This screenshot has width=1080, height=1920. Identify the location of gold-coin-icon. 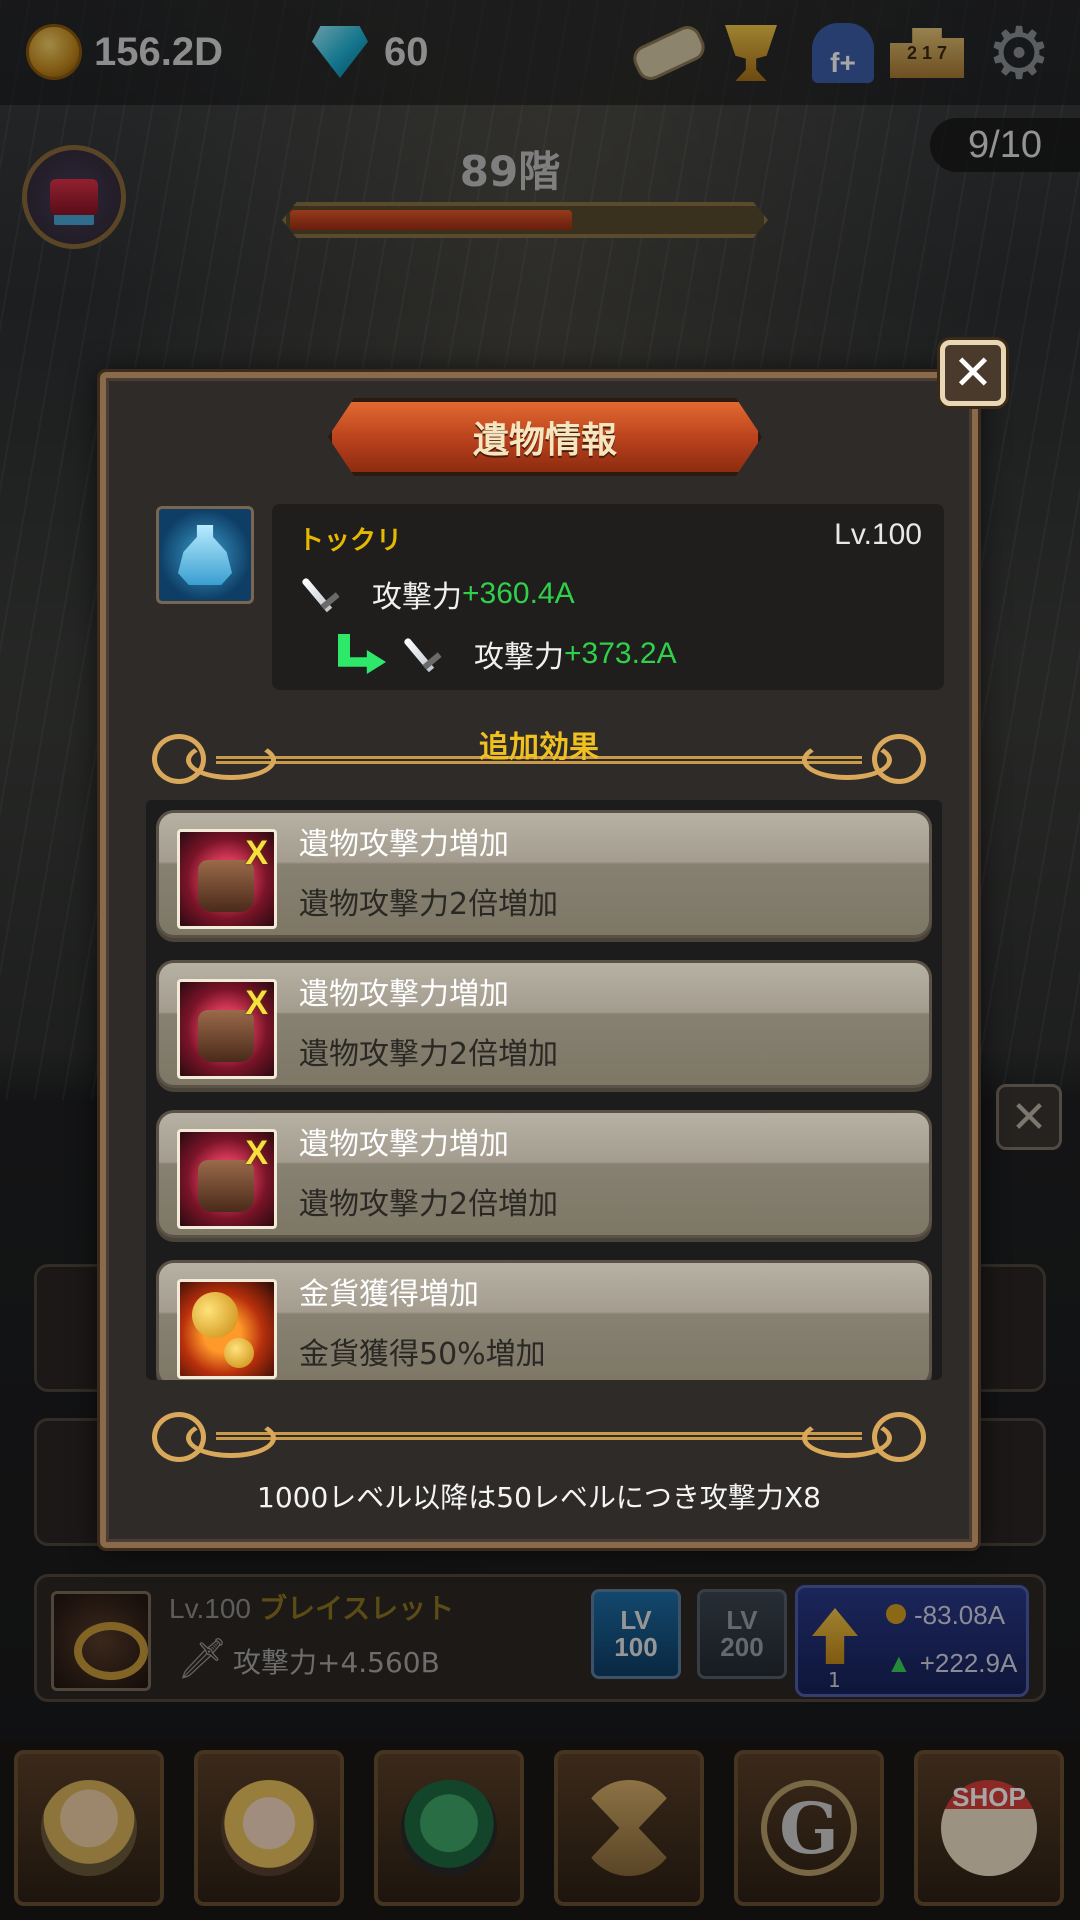
(227, 1329).